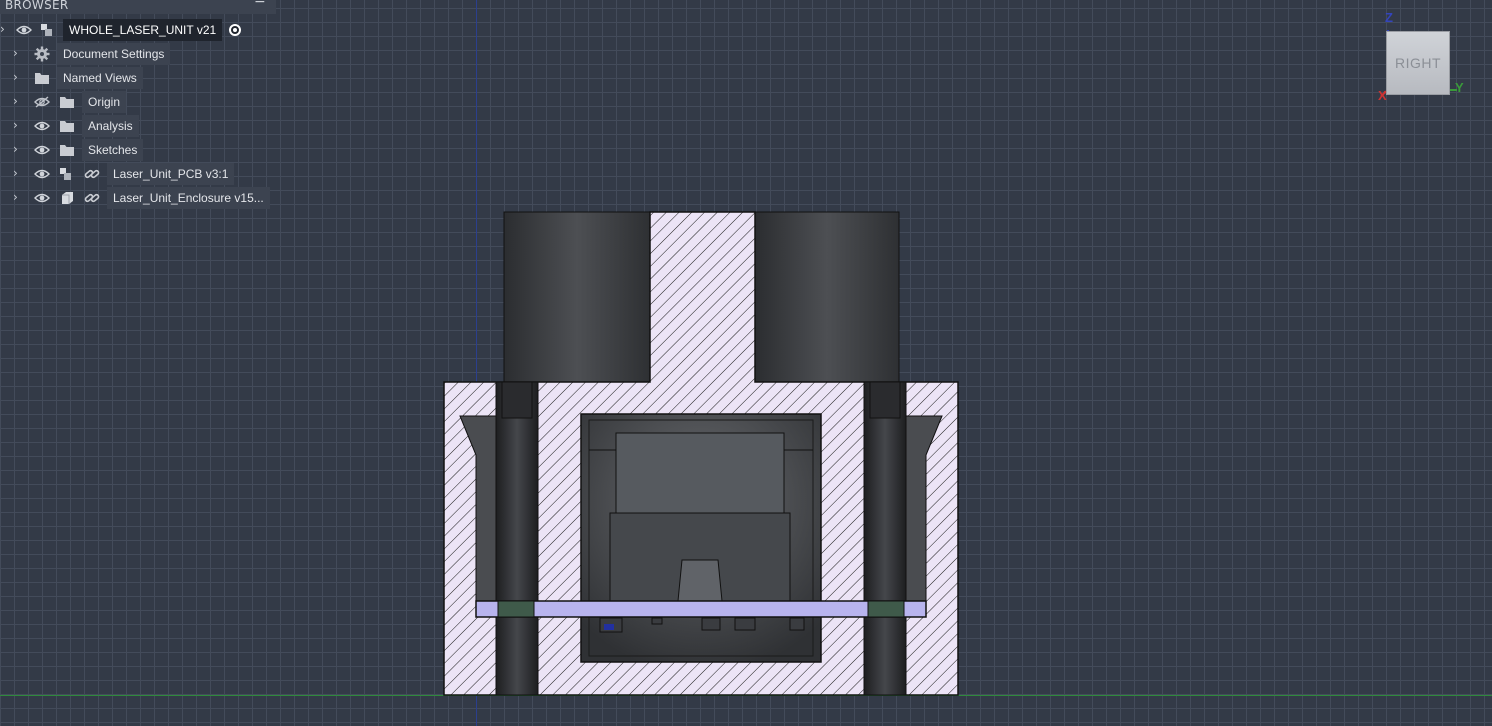 The image size is (1492, 726). What do you see at coordinates (1459, 87) in the screenshot?
I see `viewcube-axis-y-label: Y` at bounding box center [1459, 87].